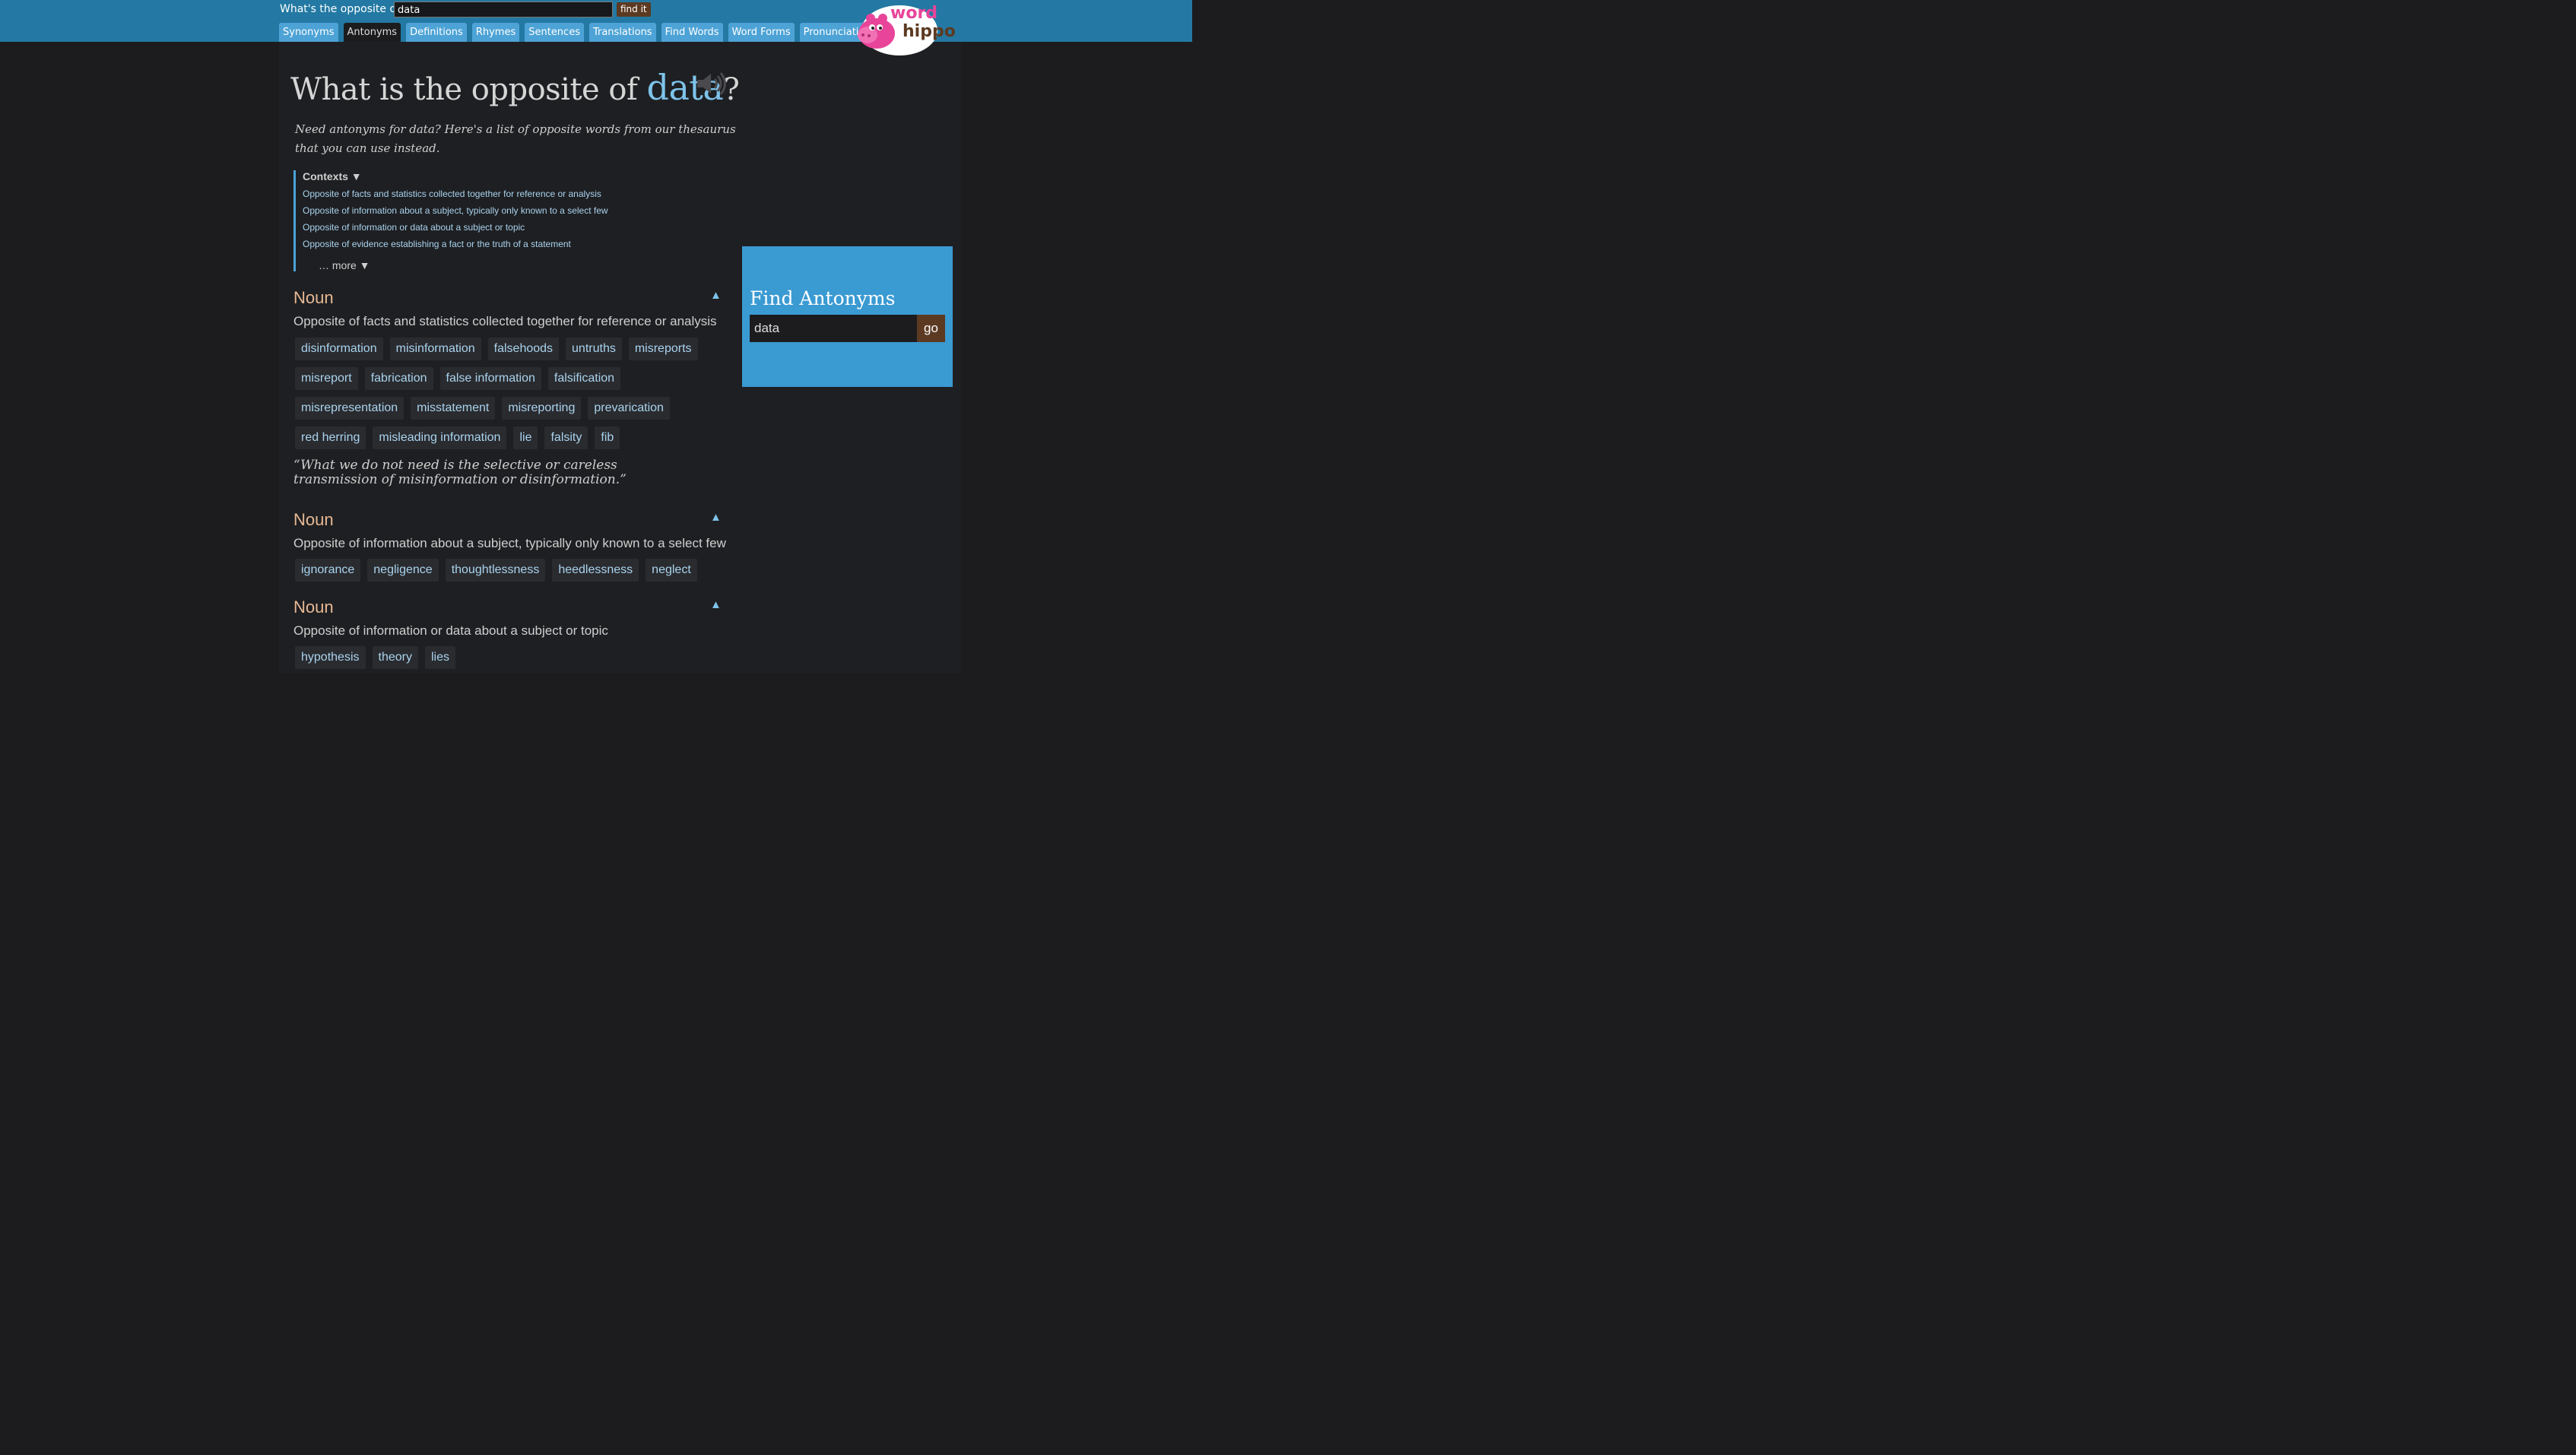 The height and width of the screenshot is (1455, 2576). I want to click on antonym-chip: misleading information, so click(440, 437).